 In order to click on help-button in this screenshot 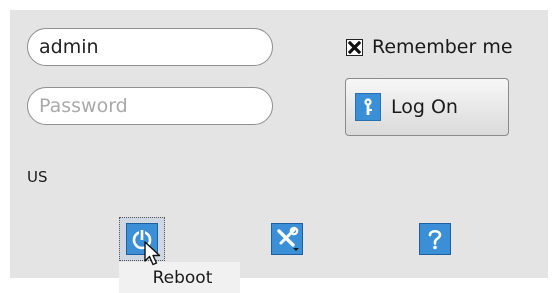, I will do `click(435, 239)`.